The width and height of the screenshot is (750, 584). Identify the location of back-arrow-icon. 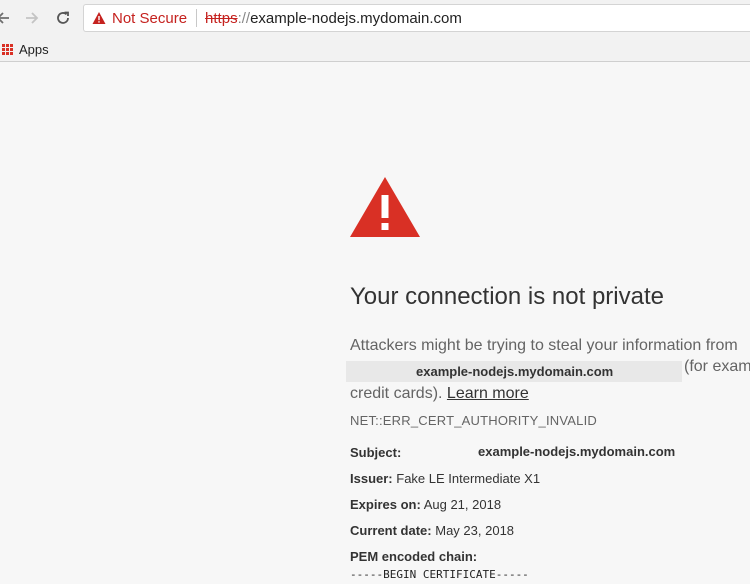
(7, 18).